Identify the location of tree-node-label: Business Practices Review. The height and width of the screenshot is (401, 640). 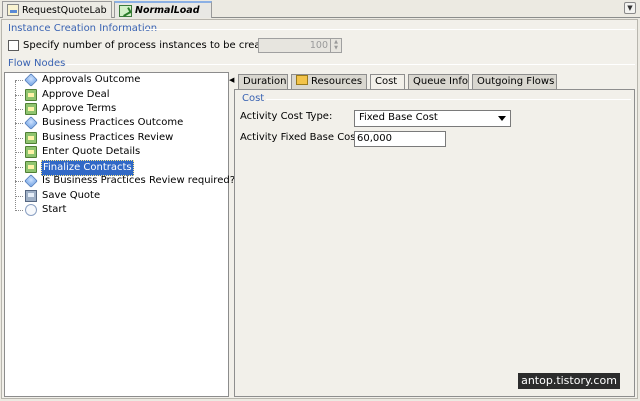
(108, 137).